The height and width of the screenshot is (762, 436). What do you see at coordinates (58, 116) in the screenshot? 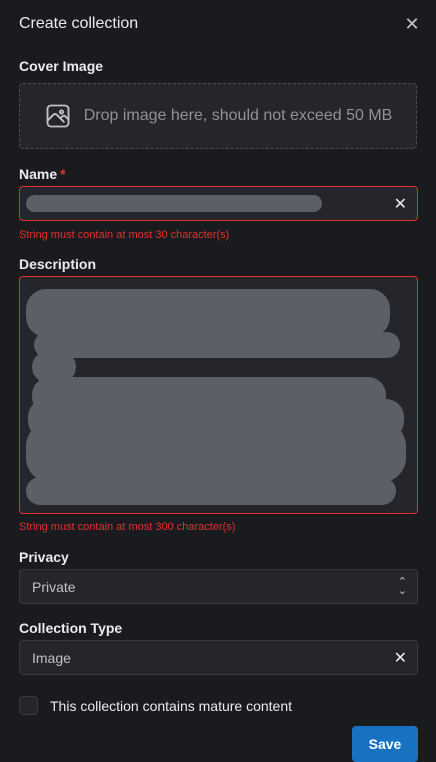
I see `image-icon` at bounding box center [58, 116].